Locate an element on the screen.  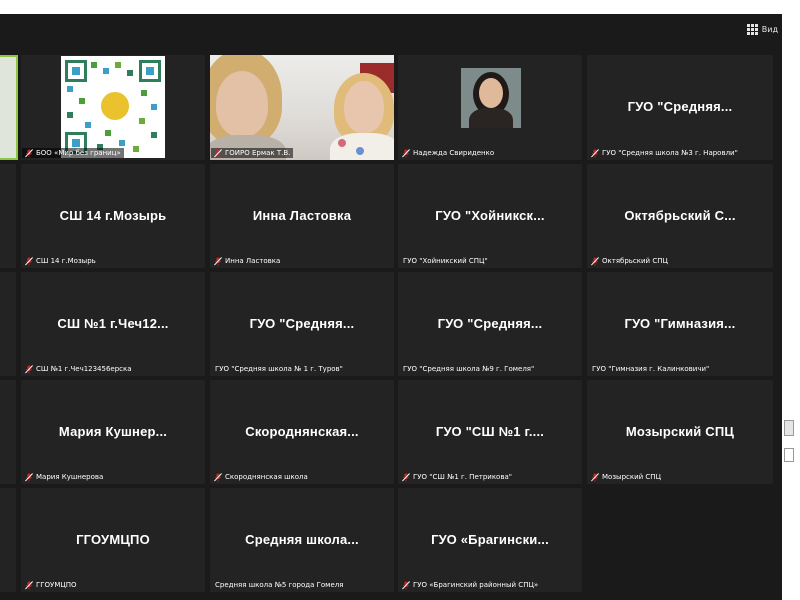
participant-caption: Скороднянская школа is located at coordinates (261, 477).